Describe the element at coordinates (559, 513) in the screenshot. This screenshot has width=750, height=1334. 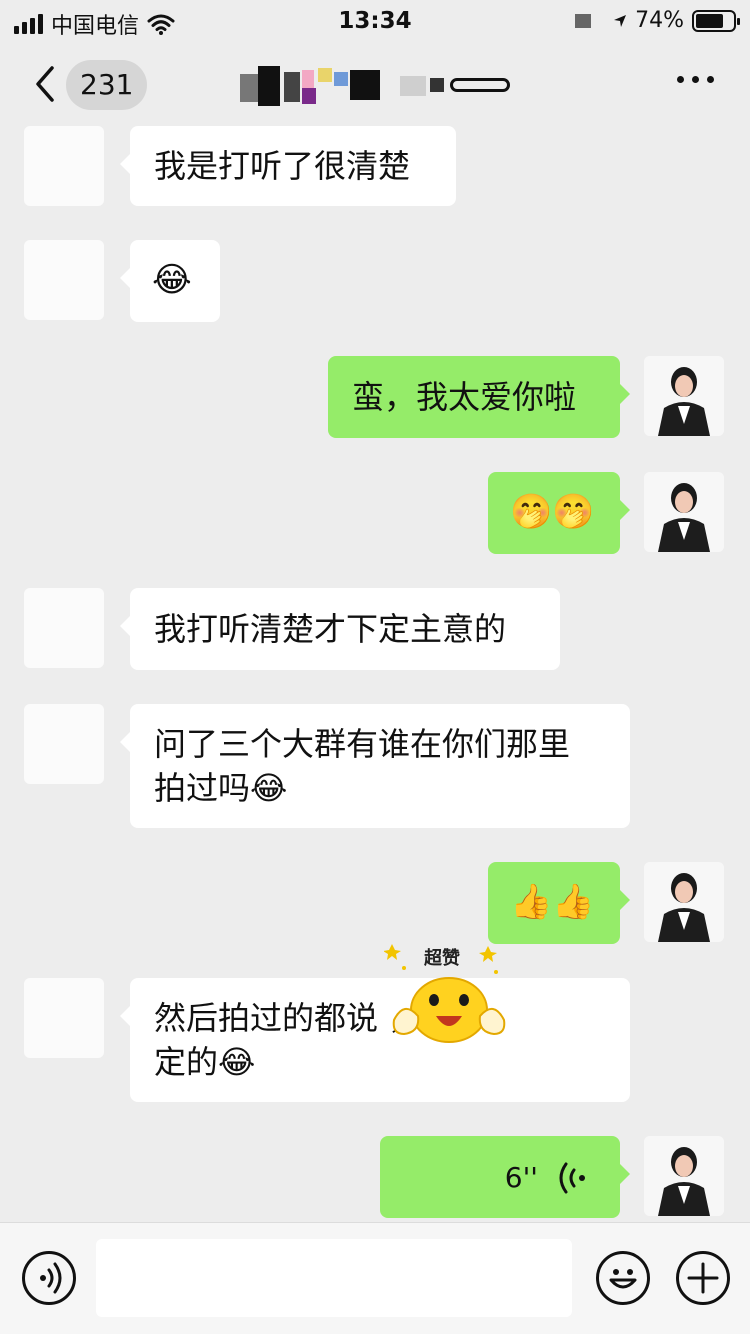
I see `message-bubble-outgoing-emoji: 🤭🤭` at that location.